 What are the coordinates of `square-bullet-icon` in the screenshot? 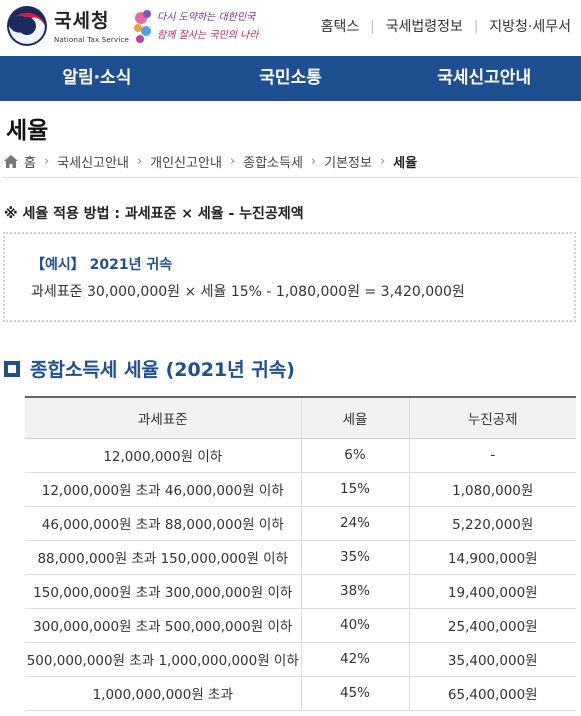 It's located at (12, 368).